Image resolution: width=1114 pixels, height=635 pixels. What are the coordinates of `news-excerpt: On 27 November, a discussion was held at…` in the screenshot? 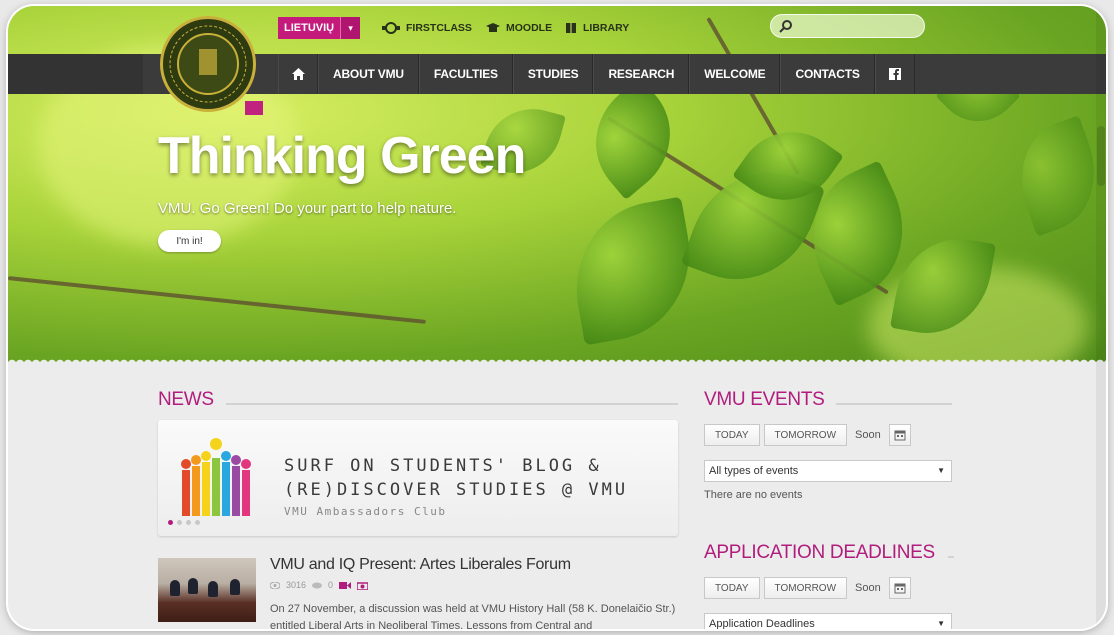 It's located at (473, 616).